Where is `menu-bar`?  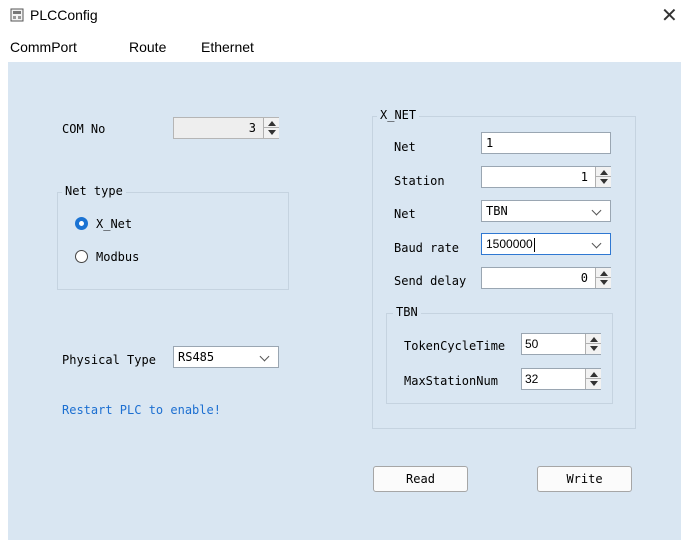 menu-bar is located at coordinates (340, 47).